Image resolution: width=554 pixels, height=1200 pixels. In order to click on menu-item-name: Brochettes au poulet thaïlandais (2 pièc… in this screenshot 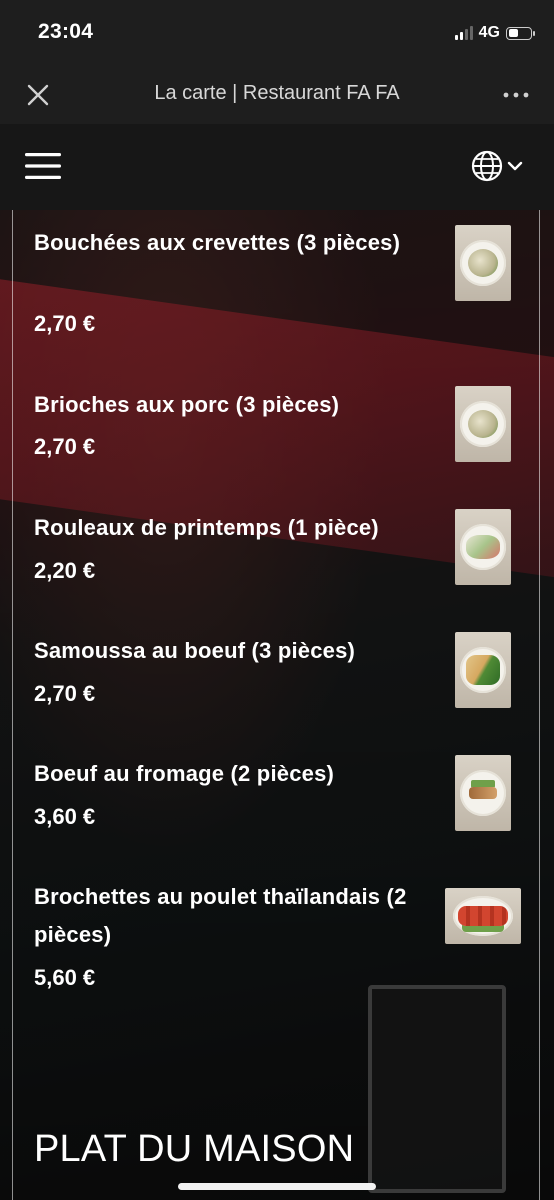, I will do `click(220, 915)`.